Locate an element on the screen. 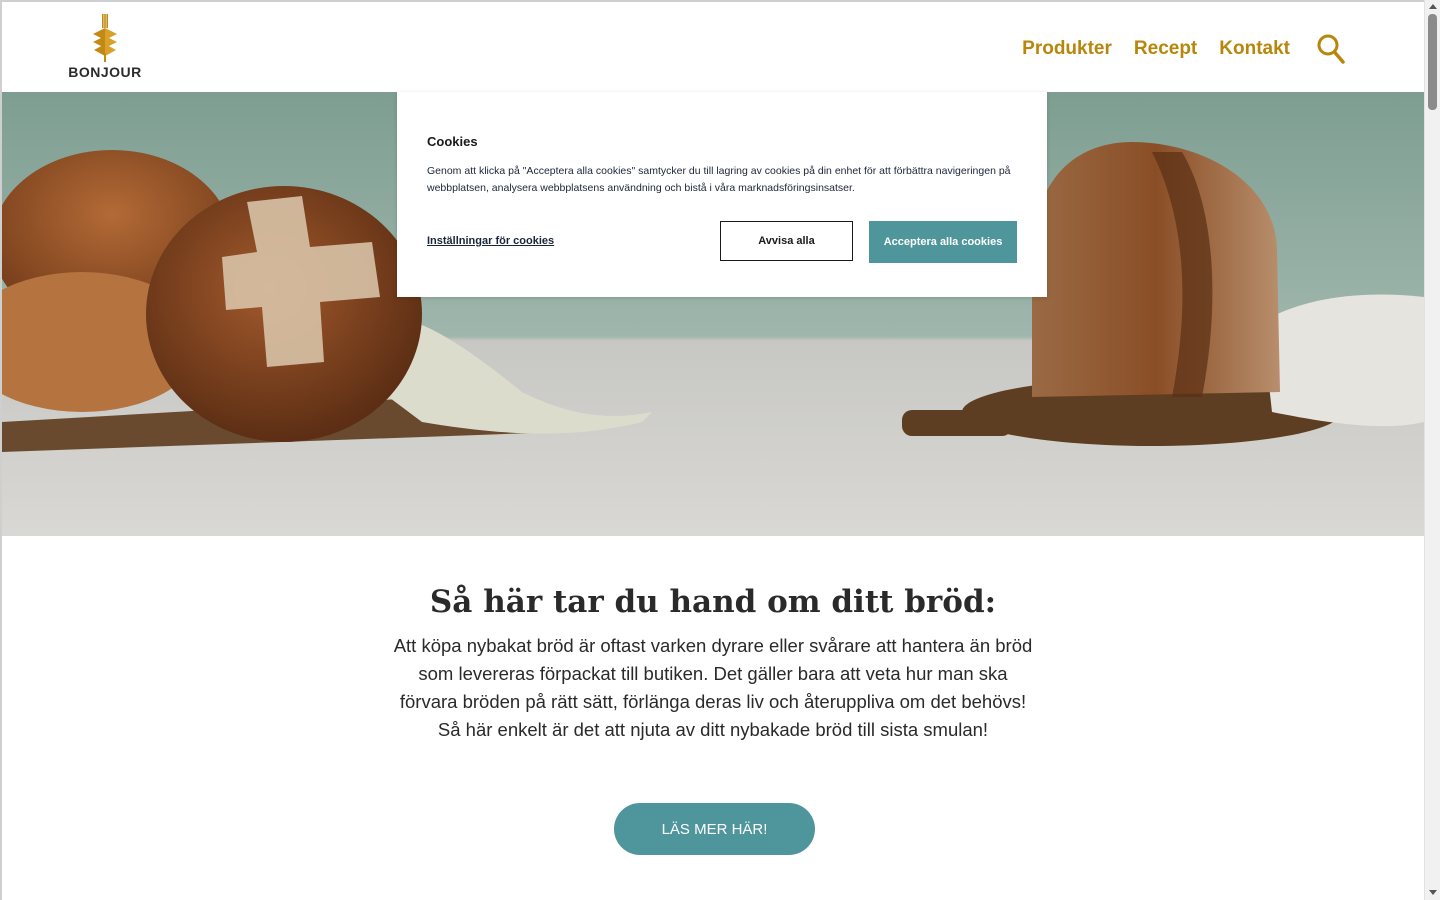  read-more-button: LÄS MER HÄR! is located at coordinates (714, 829).